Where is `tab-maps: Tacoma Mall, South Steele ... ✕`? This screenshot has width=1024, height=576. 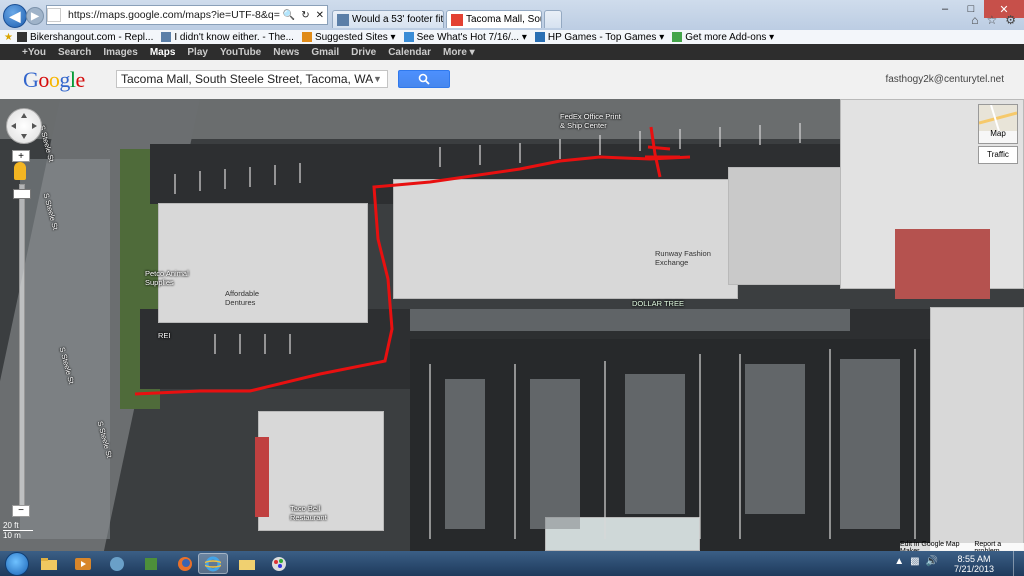 tab-maps: Tacoma Mall, South Steele ... ✕ is located at coordinates (494, 19).